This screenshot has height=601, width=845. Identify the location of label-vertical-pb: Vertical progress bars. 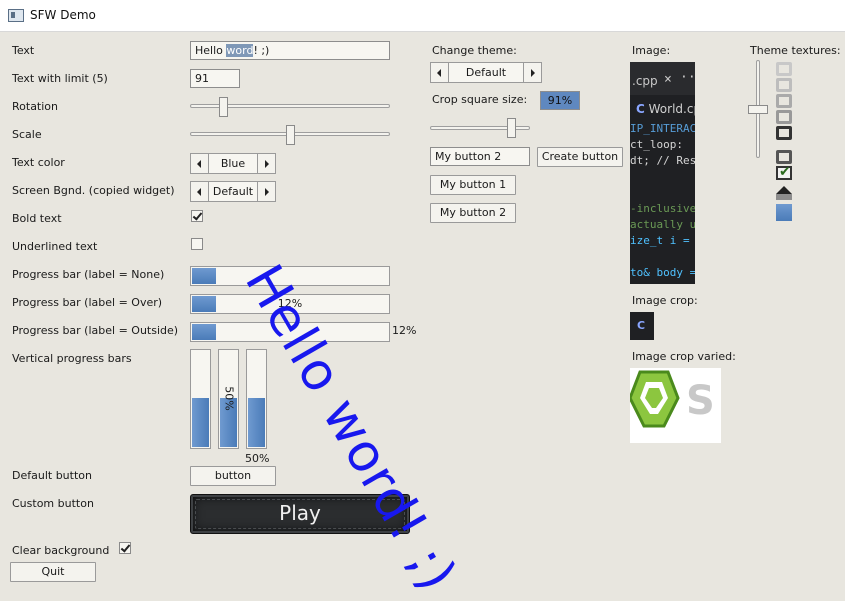
(72, 358).